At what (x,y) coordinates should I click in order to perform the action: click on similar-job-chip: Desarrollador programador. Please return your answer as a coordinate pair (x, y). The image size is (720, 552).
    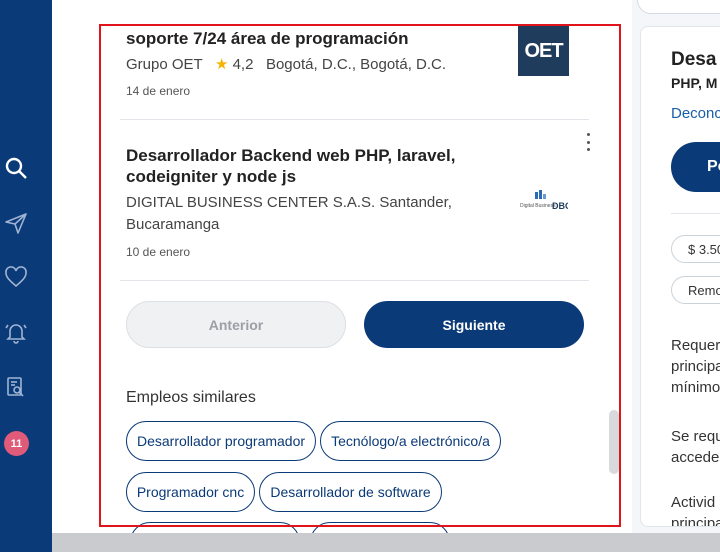
    Looking at the image, I should click on (221, 441).